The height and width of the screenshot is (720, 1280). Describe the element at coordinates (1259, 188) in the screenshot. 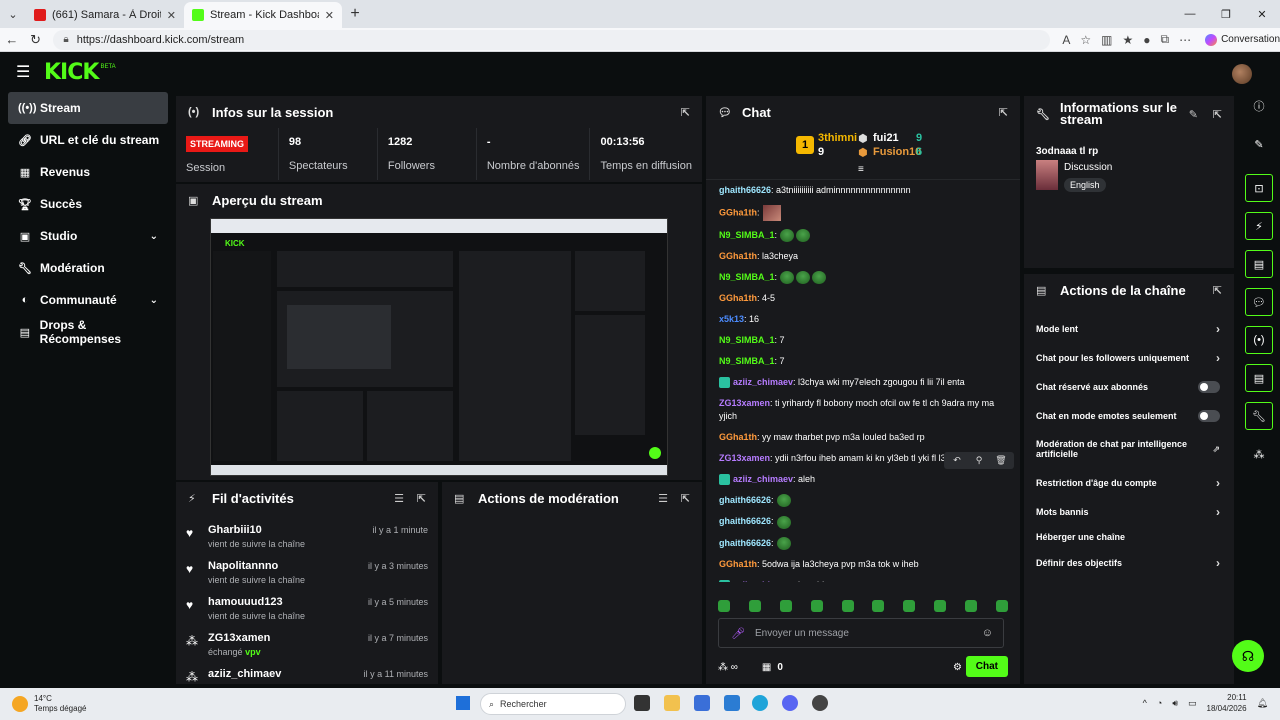

I see `screen-capture-icon: ⊡` at that location.